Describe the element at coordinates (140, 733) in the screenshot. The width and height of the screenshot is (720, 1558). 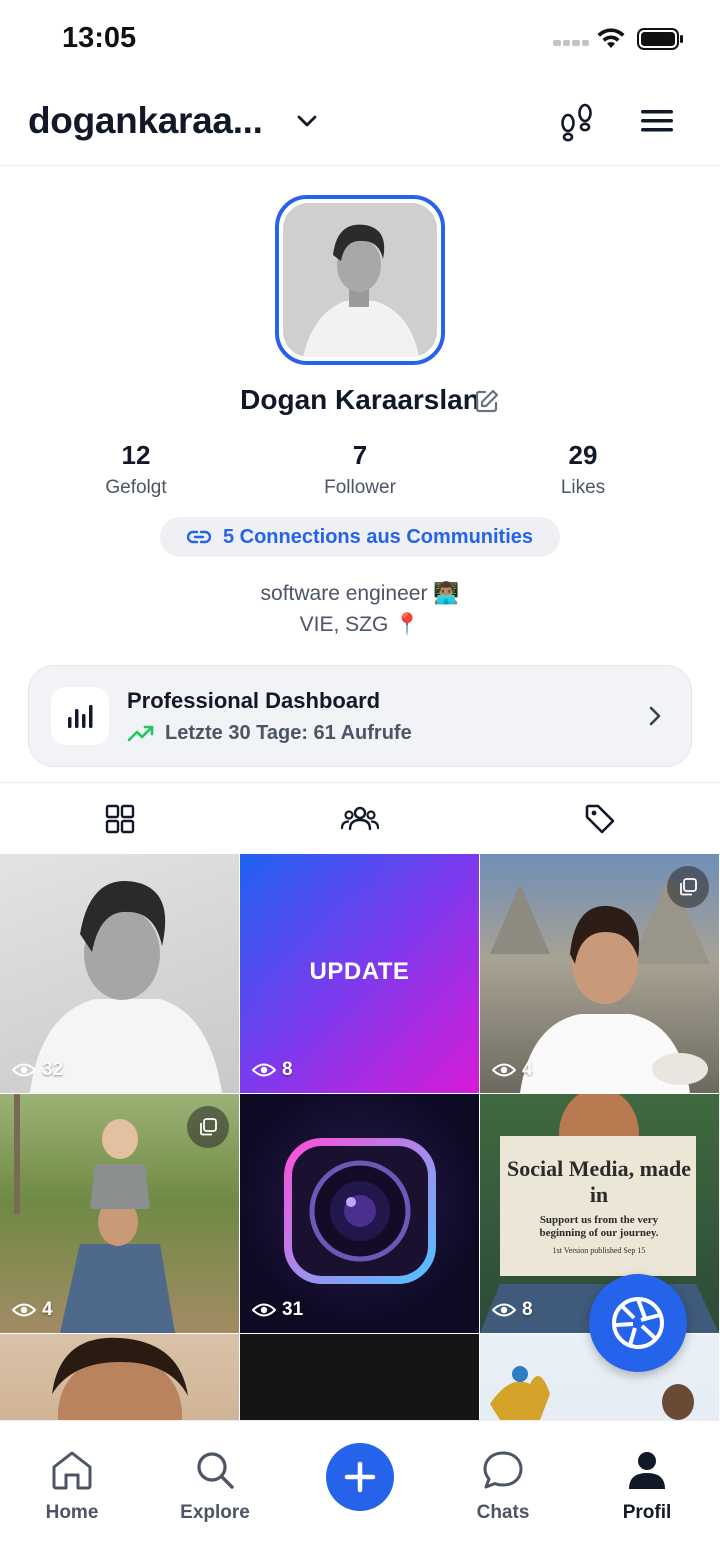
I see `trending-up-icon` at that location.